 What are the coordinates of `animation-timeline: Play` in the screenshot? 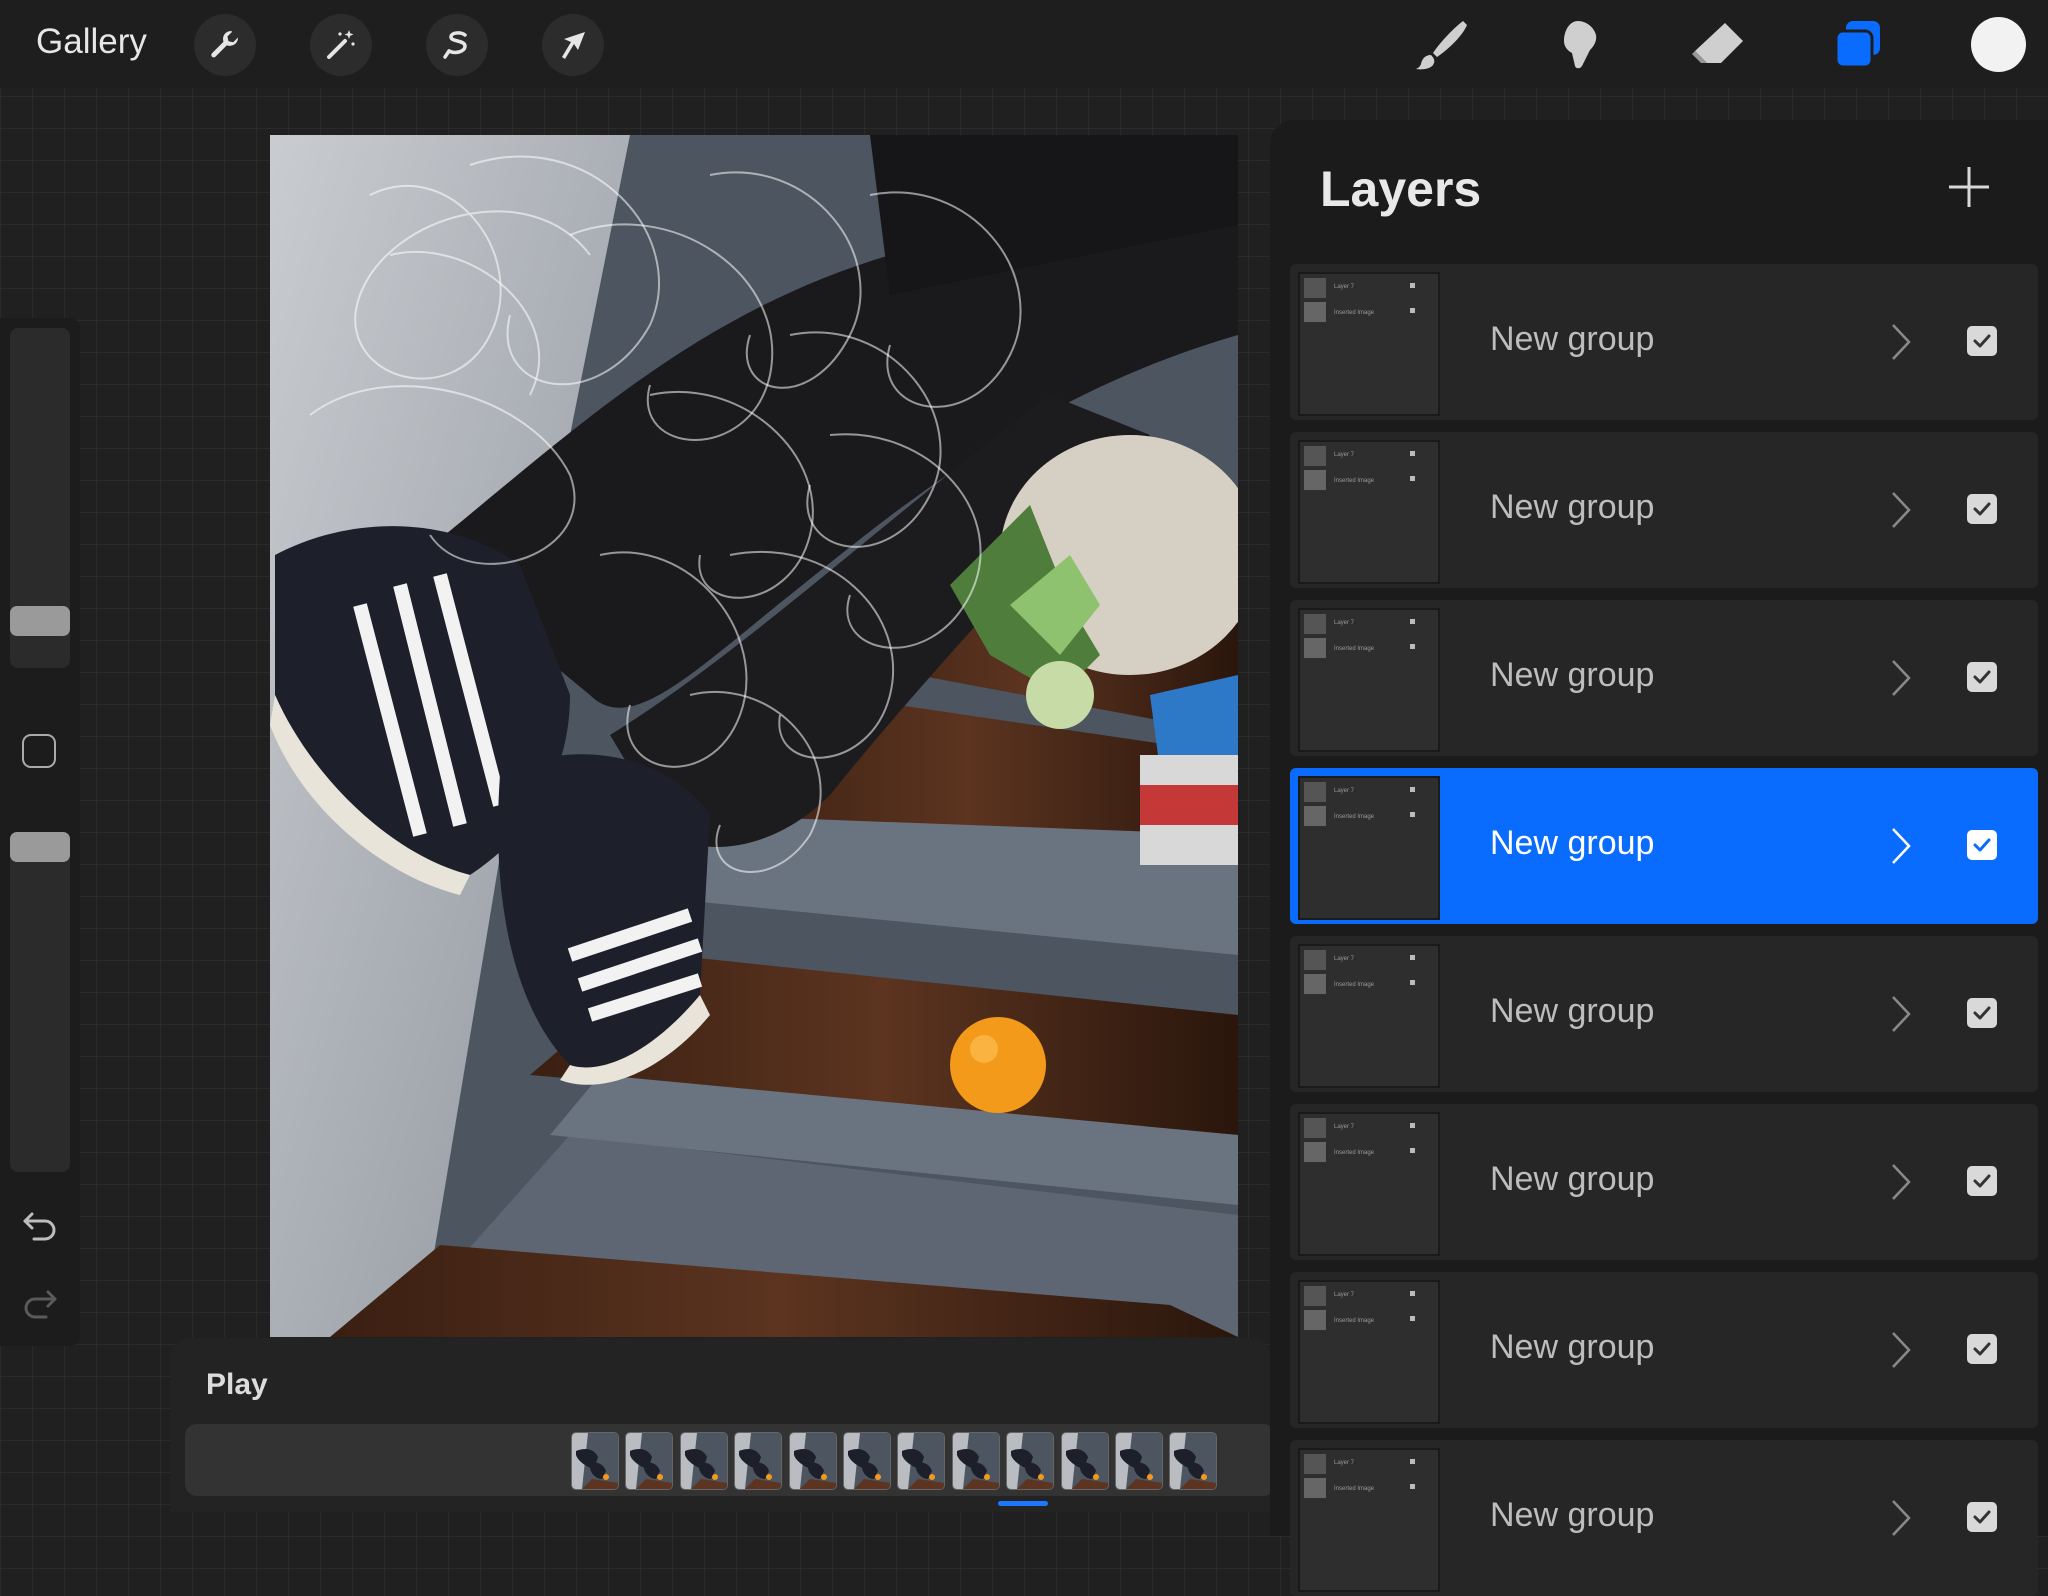 It's located at (722, 1425).